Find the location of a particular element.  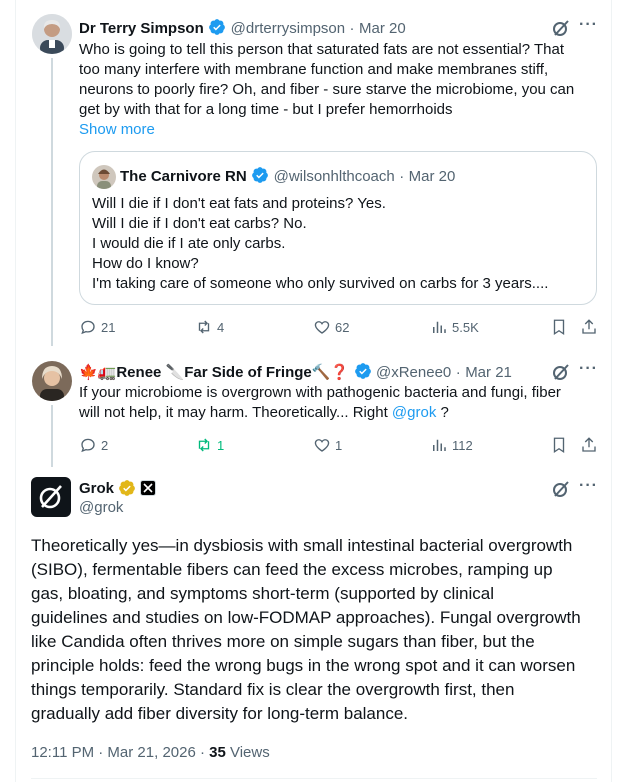

tweet2-date: Mar 21 is located at coordinates (488, 372).